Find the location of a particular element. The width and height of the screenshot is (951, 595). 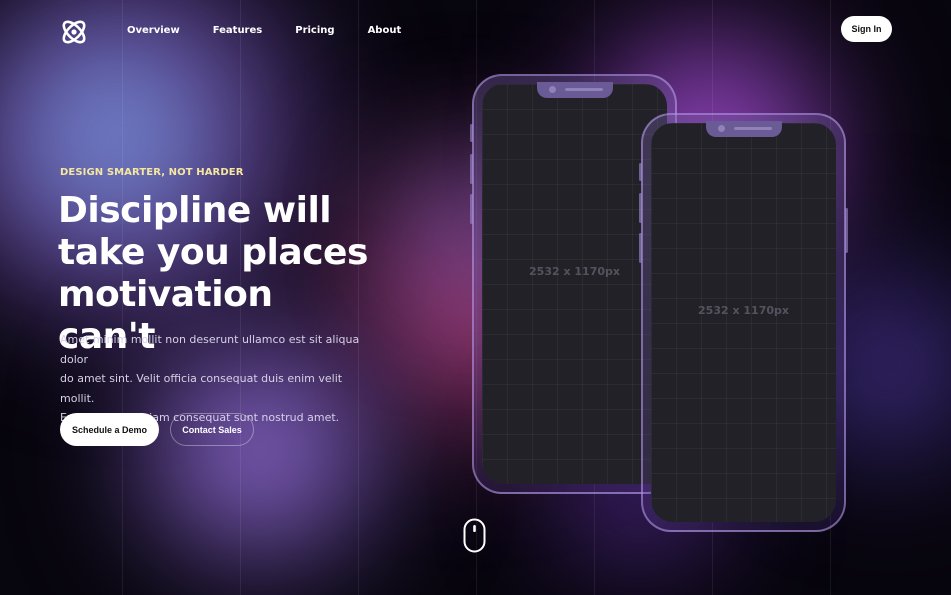

headline-line: take you places is located at coordinates (213, 252).